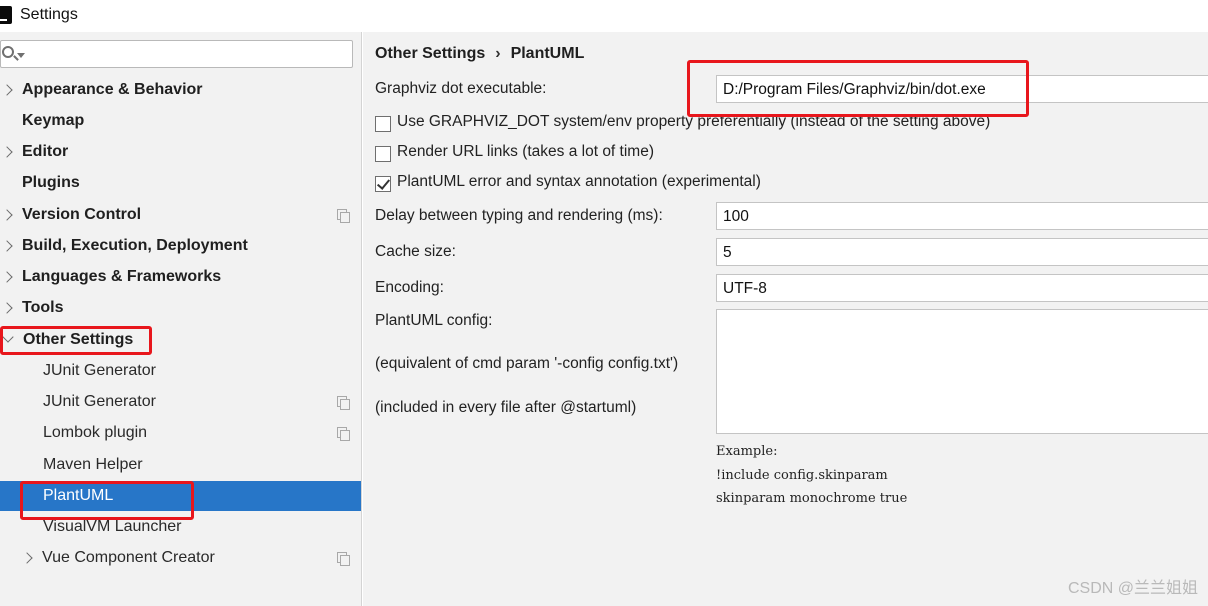  What do you see at coordinates (547, 53) in the screenshot?
I see `breadcrumb-current: PlantUML` at bounding box center [547, 53].